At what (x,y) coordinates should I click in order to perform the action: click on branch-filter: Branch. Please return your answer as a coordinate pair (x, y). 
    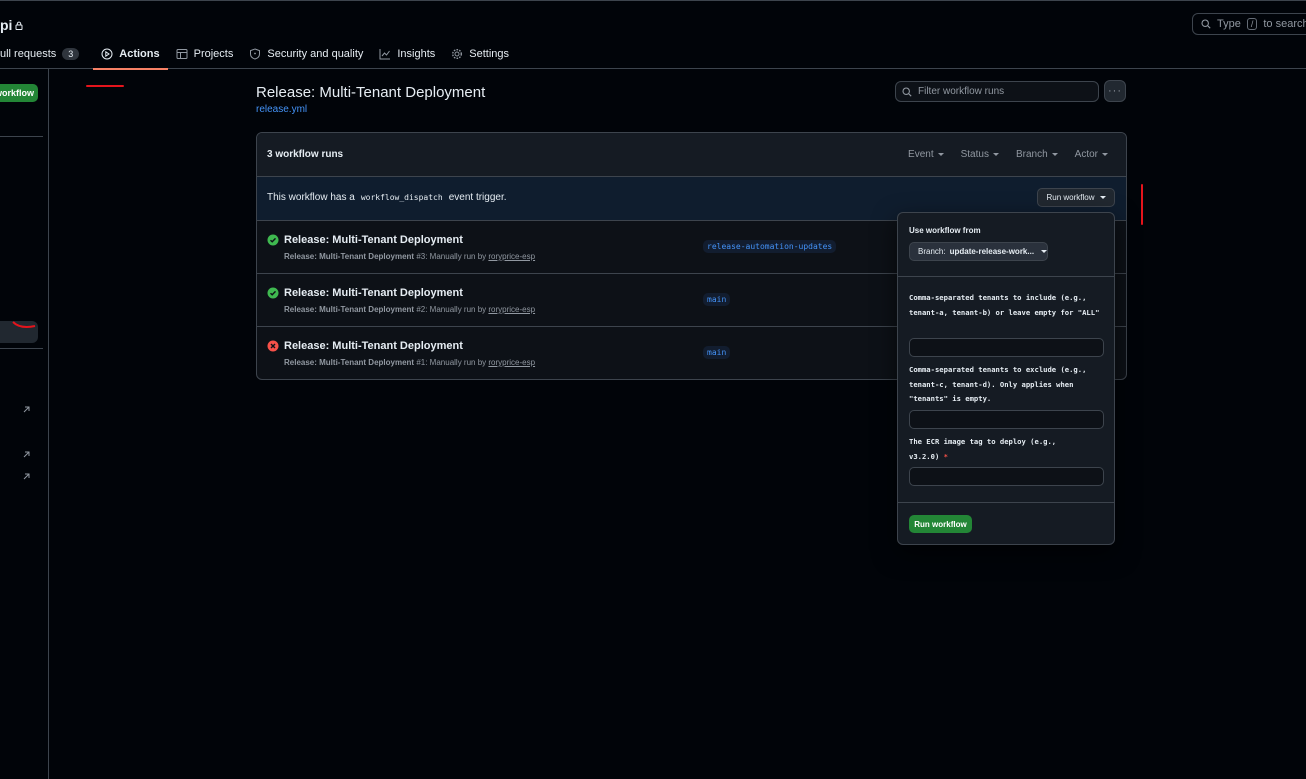
    Looking at the image, I should click on (1037, 154).